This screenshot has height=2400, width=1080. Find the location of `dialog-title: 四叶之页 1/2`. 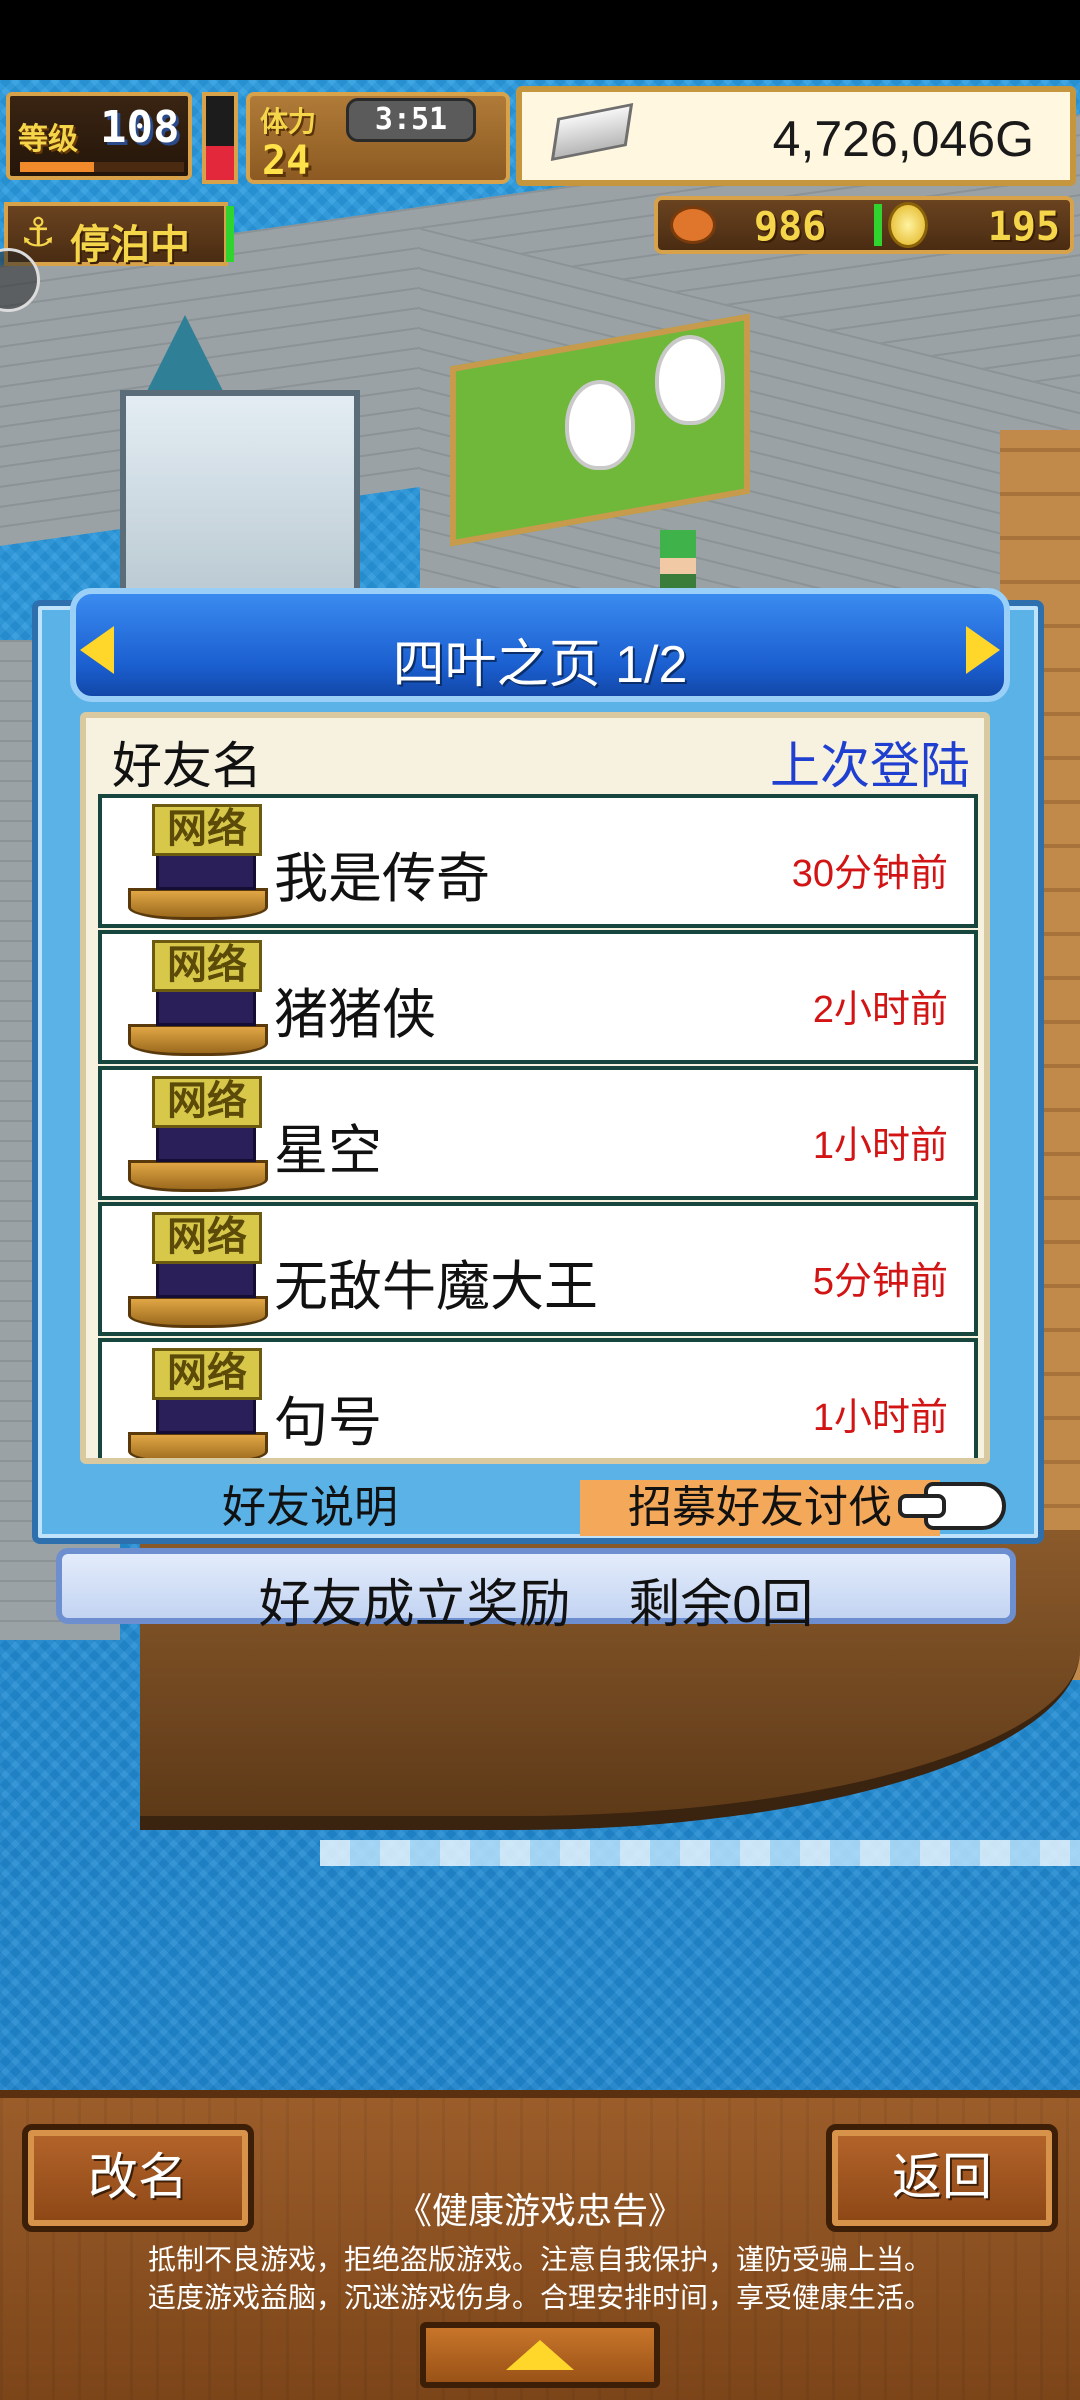

dialog-title: 四叶之页 1/2 is located at coordinates (540, 665).